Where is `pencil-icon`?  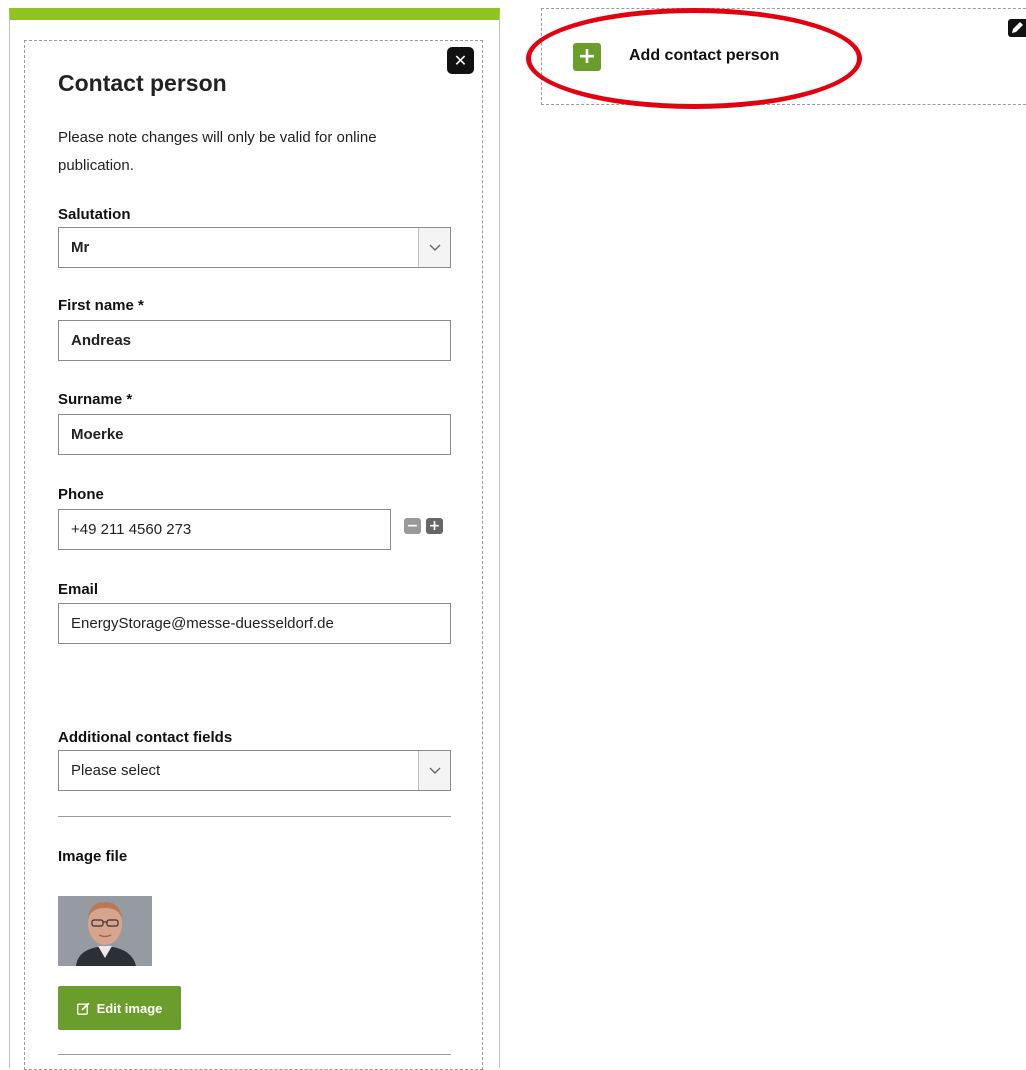
pencil-icon is located at coordinates (1017, 27).